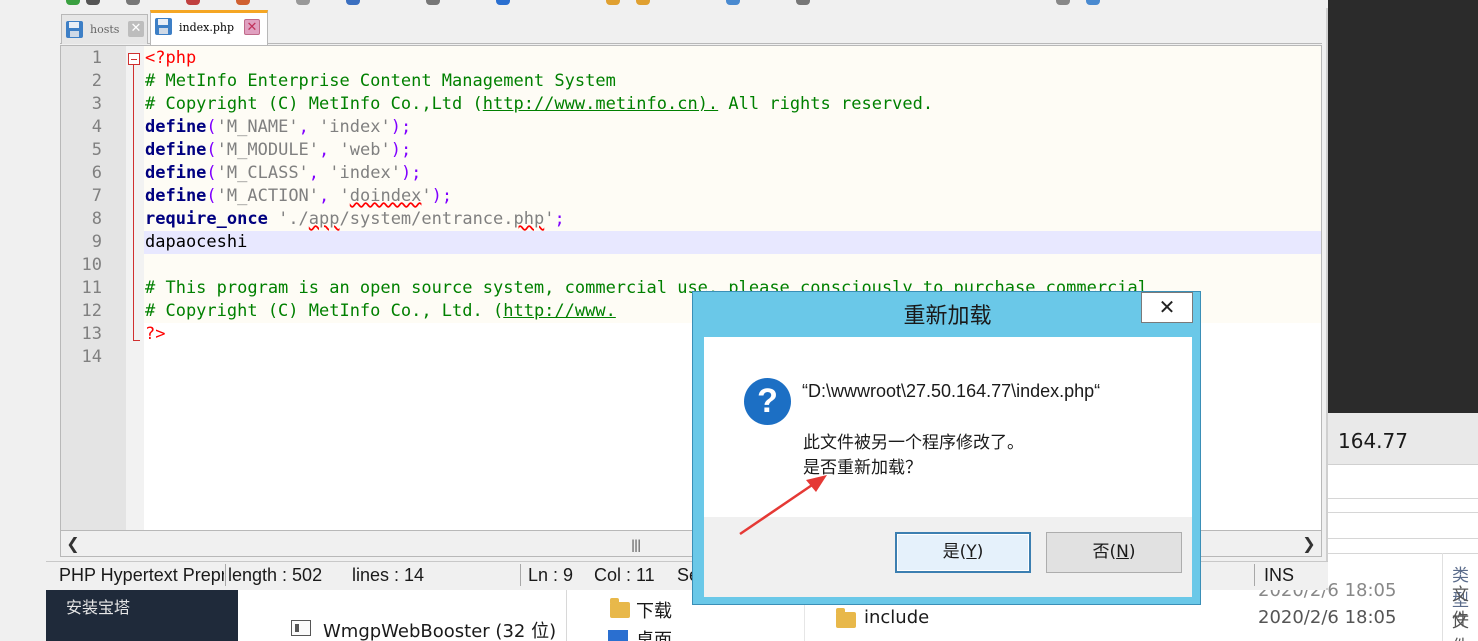 Image resolution: width=1478 pixels, height=641 pixels. I want to click on yes-label-end: ), so click(980, 552).